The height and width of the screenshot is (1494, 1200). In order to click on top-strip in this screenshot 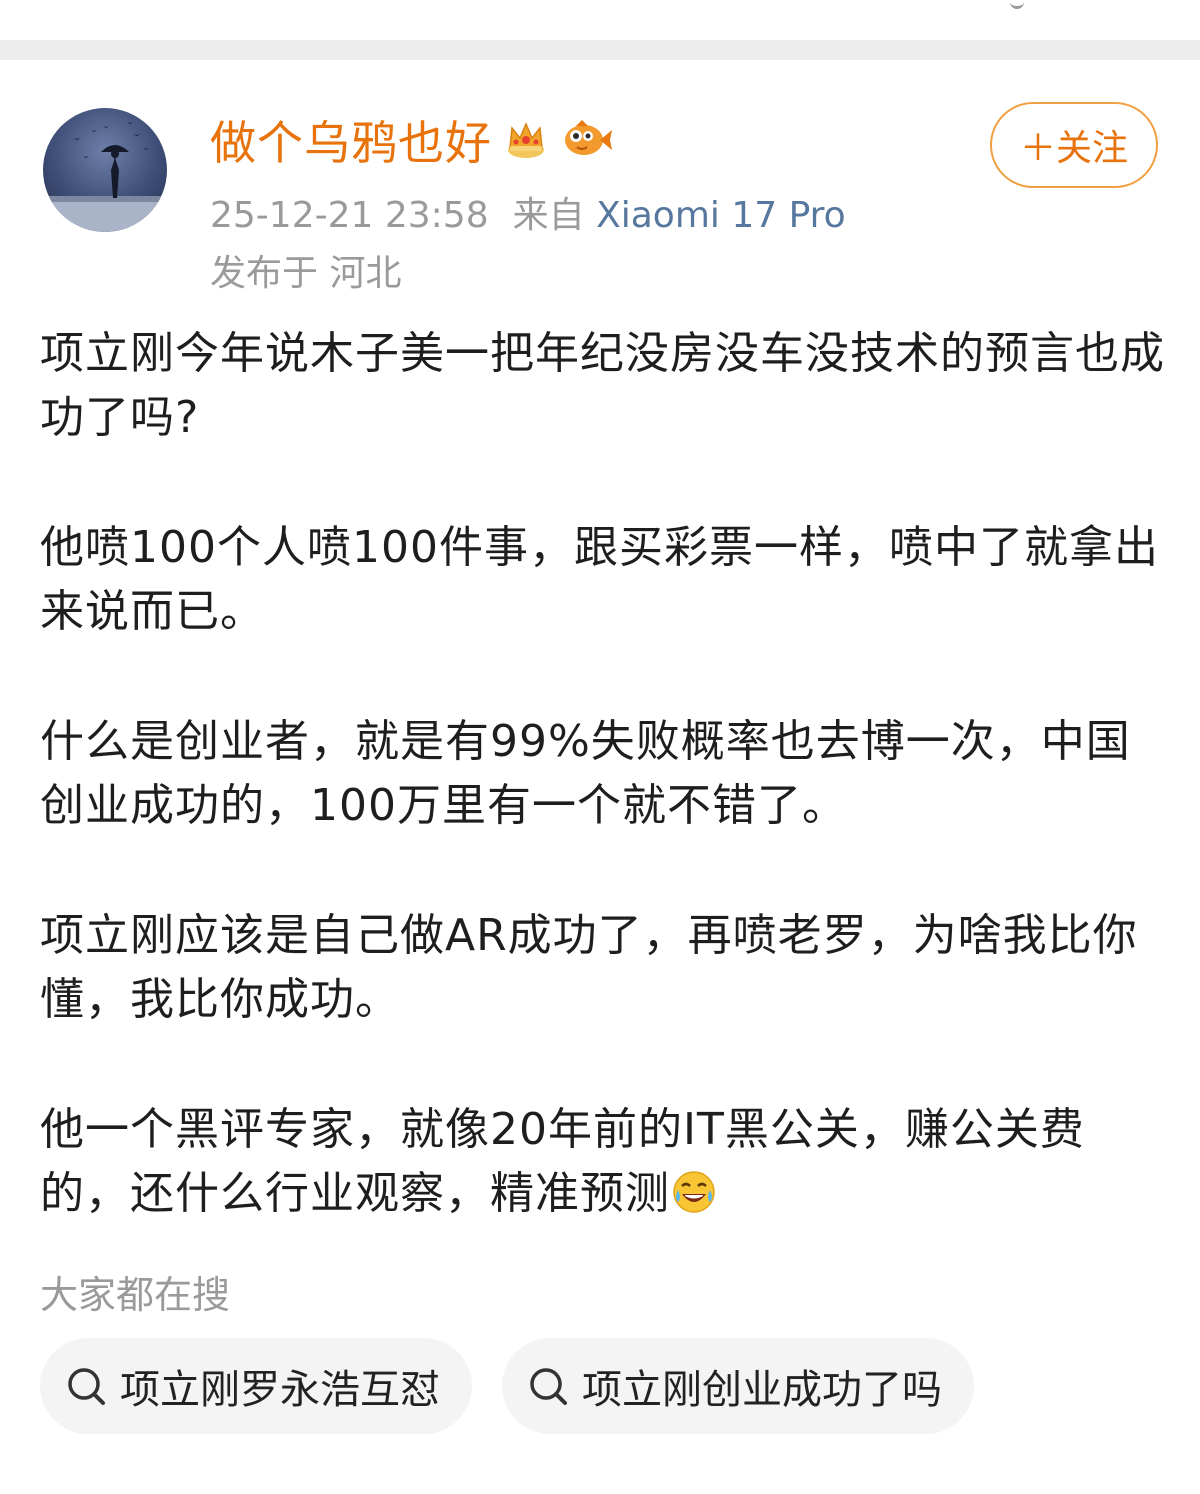, I will do `click(600, 20)`.